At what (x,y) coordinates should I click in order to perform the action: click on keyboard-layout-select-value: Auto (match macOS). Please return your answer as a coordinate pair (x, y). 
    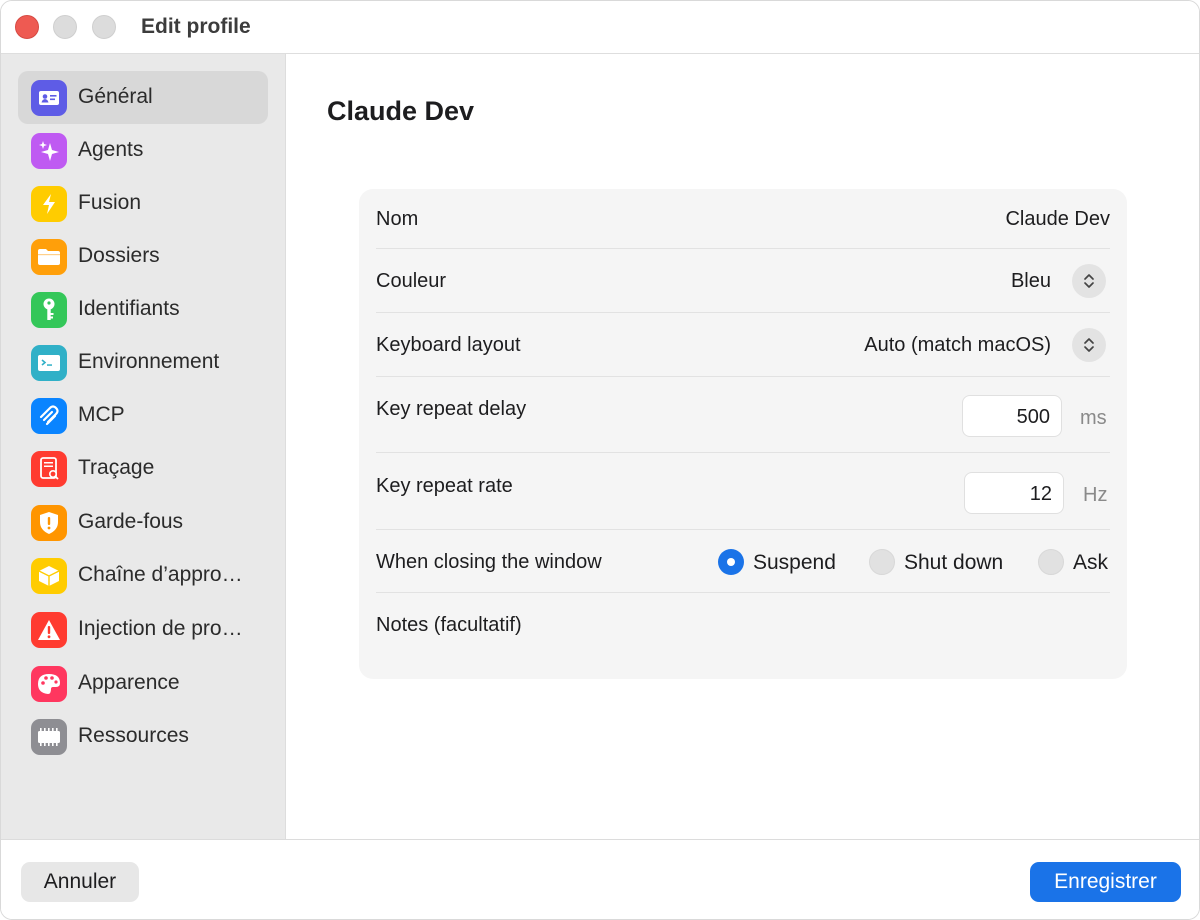
    Looking at the image, I should click on (957, 345).